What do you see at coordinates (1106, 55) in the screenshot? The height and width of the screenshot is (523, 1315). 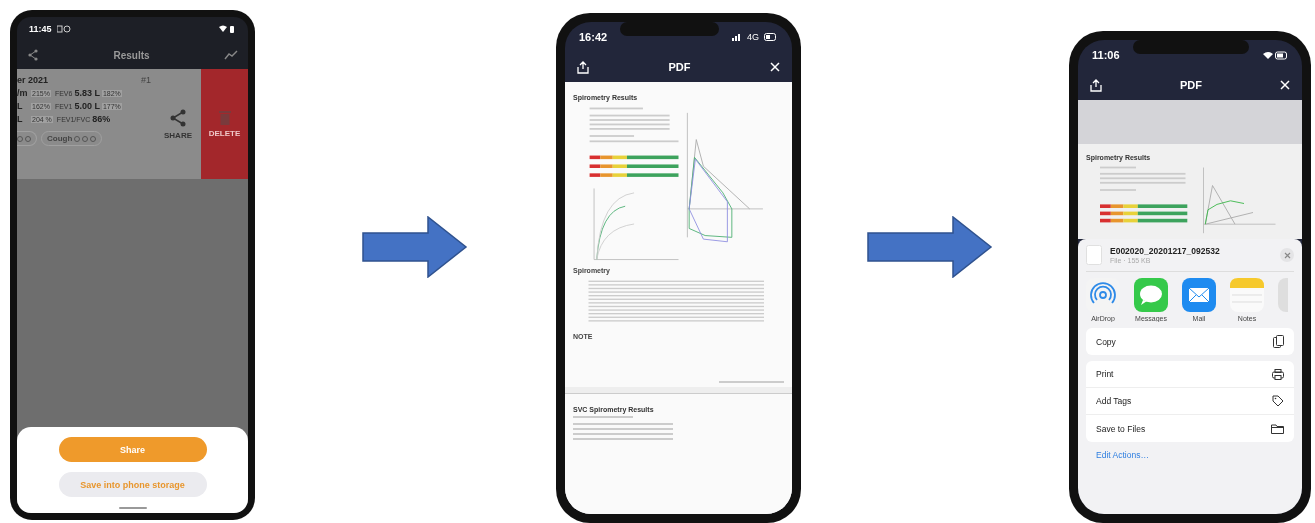 I see `status-time: 11:06` at bounding box center [1106, 55].